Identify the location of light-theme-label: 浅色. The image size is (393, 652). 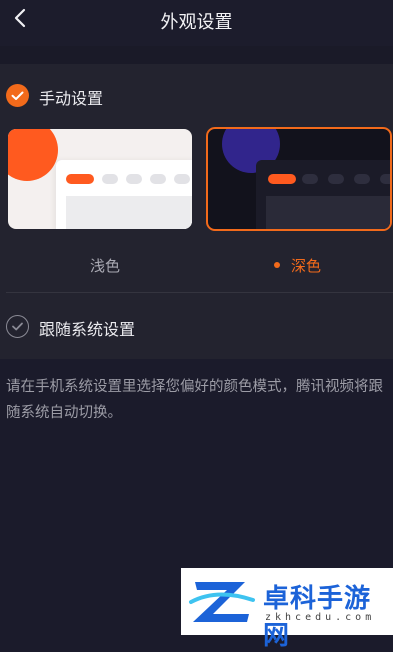
(105, 265).